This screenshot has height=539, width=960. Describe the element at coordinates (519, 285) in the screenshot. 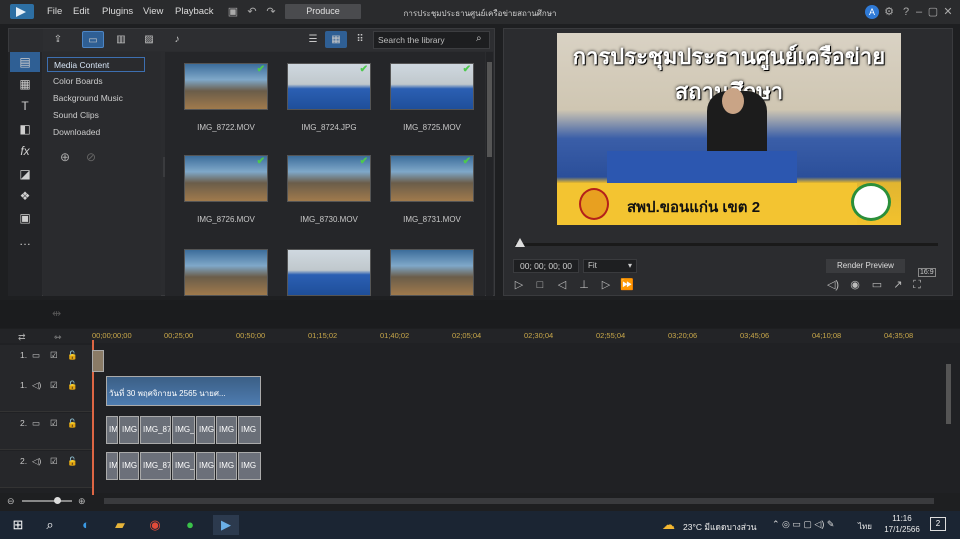

I see `play-icon: ▷` at that location.